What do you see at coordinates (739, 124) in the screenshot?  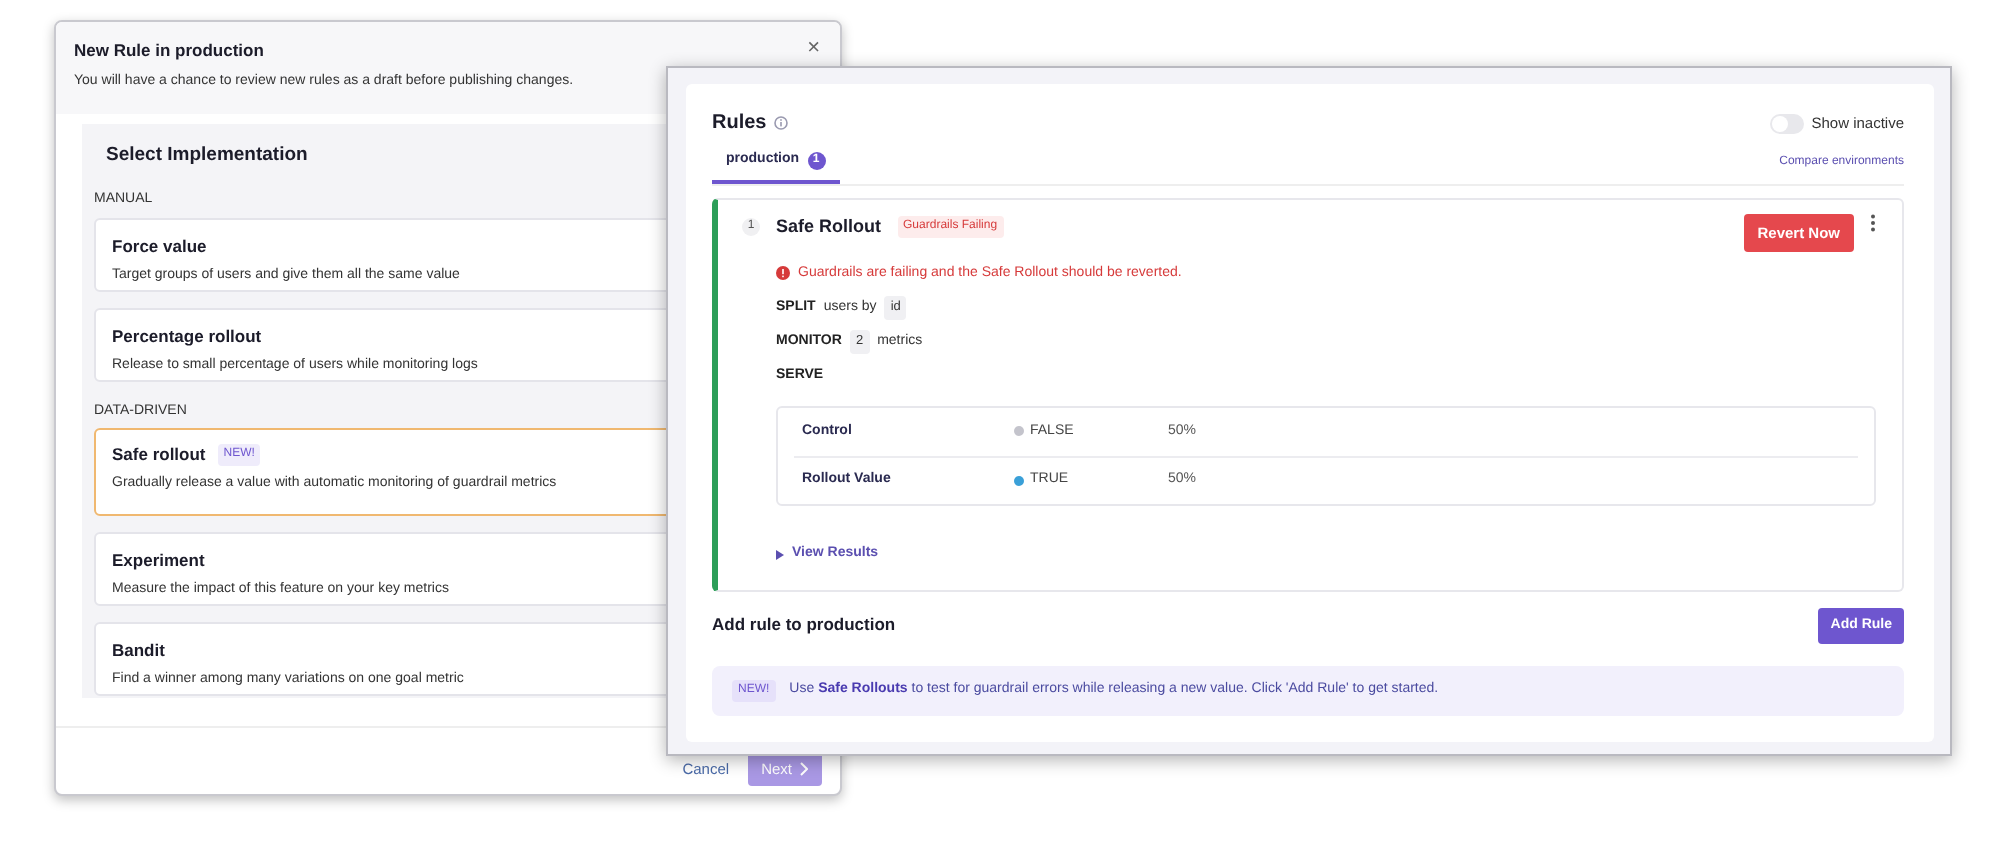 I see `panel-title: Rules` at bounding box center [739, 124].